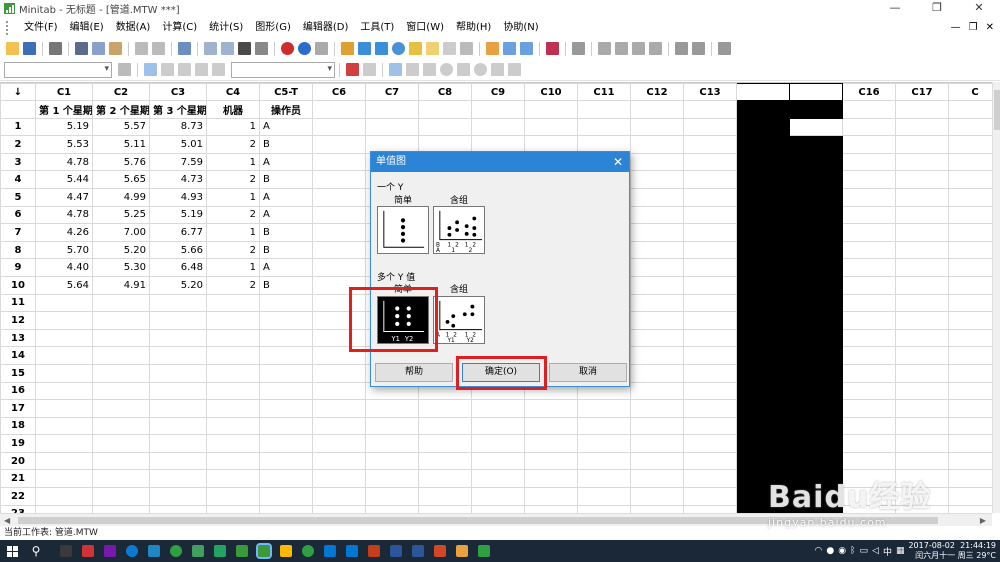 The width and height of the screenshot is (1000, 562). What do you see at coordinates (18, 373) in the screenshot?
I see `row-number: 15` at bounding box center [18, 373].